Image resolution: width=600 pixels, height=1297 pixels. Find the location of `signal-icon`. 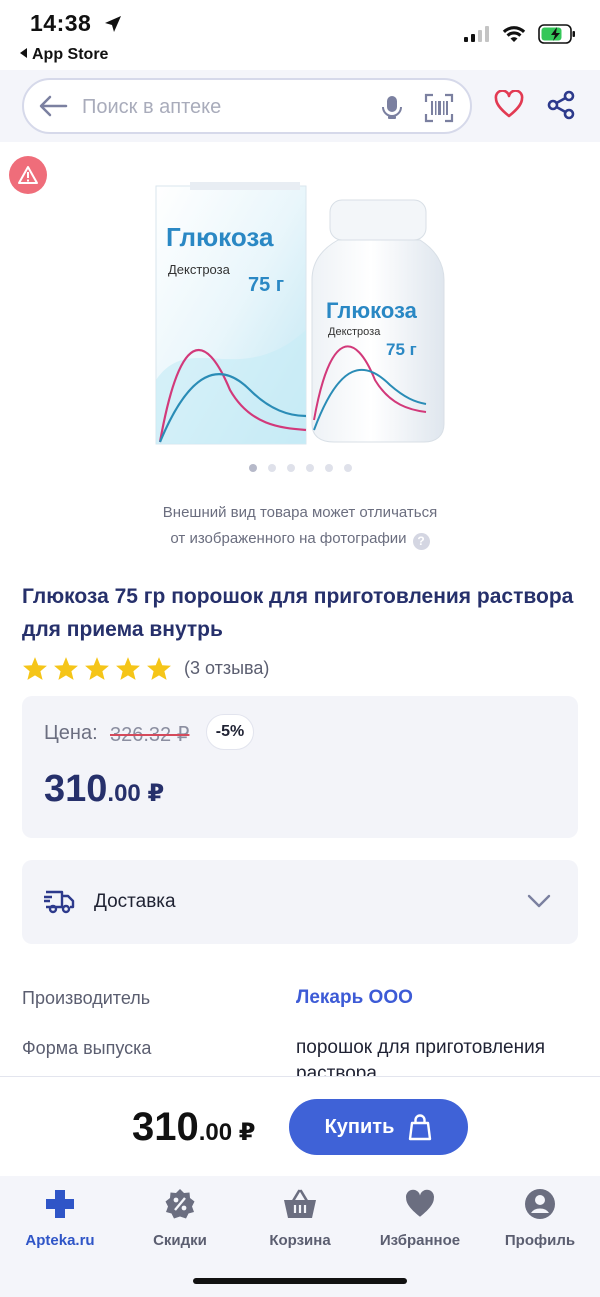

signal-icon is located at coordinates (476, 34).